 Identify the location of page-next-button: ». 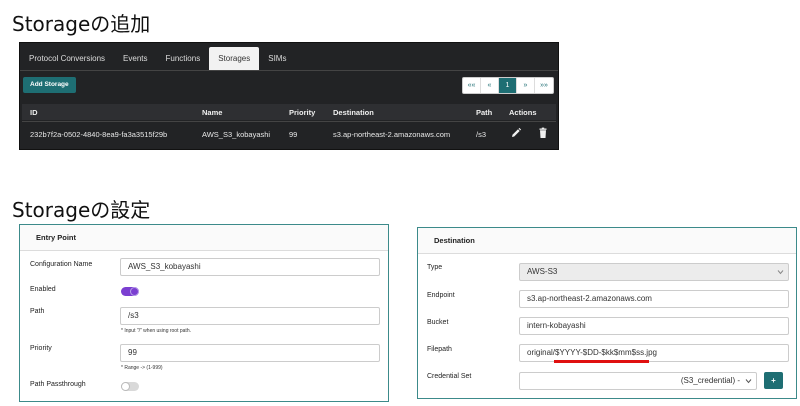
(526, 85).